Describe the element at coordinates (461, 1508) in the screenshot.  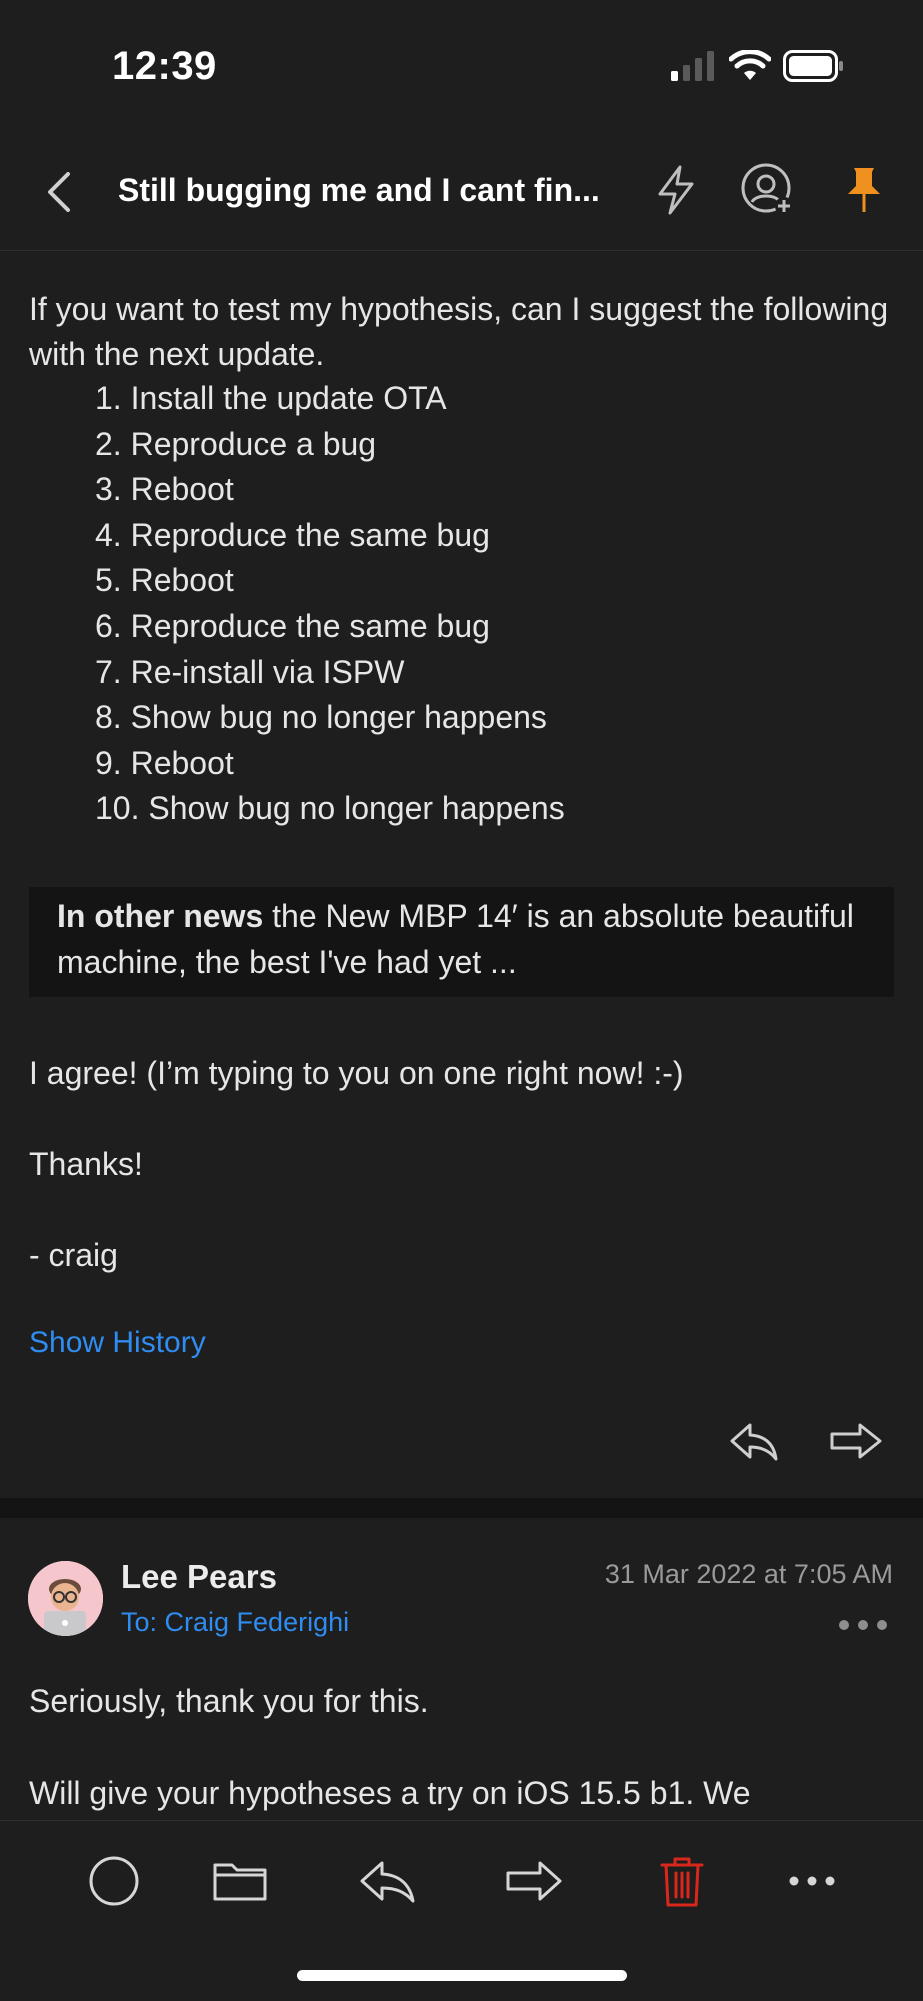
I see `message-separator` at that location.